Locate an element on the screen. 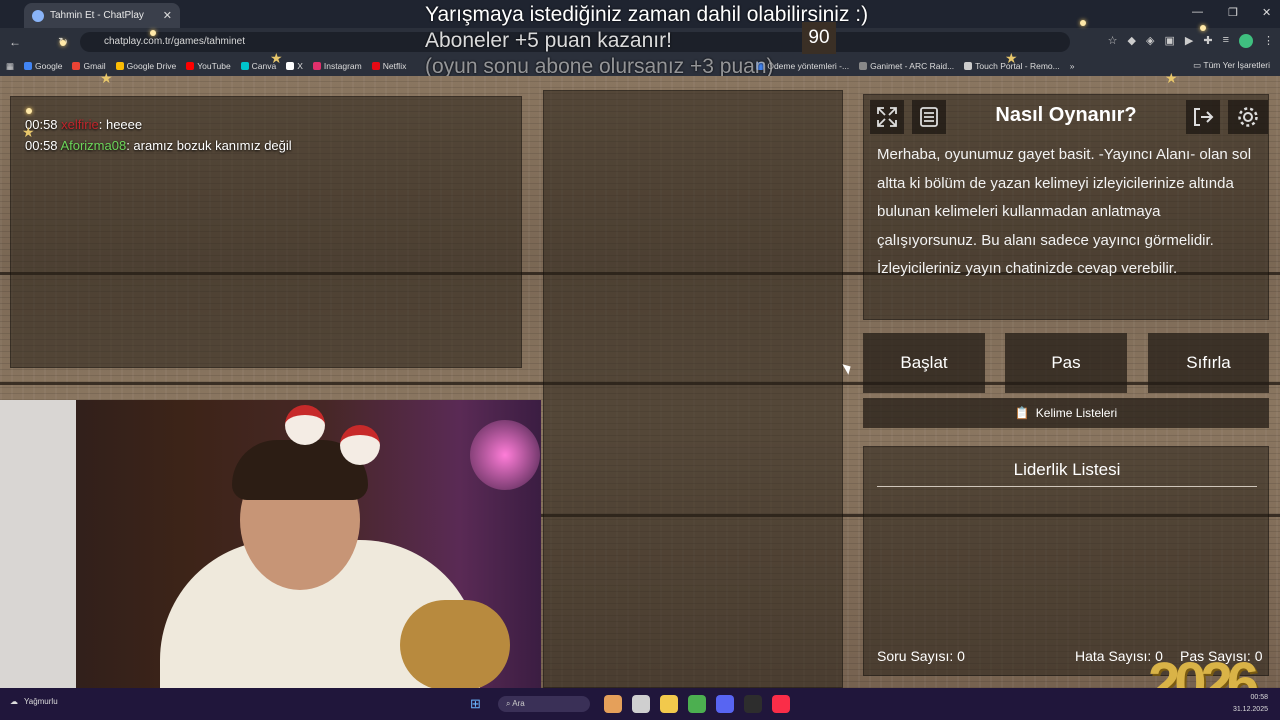 Image resolution: width=1280 pixels, height=720 pixels. weather-label: Yağmurlu is located at coordinates (41, 701).